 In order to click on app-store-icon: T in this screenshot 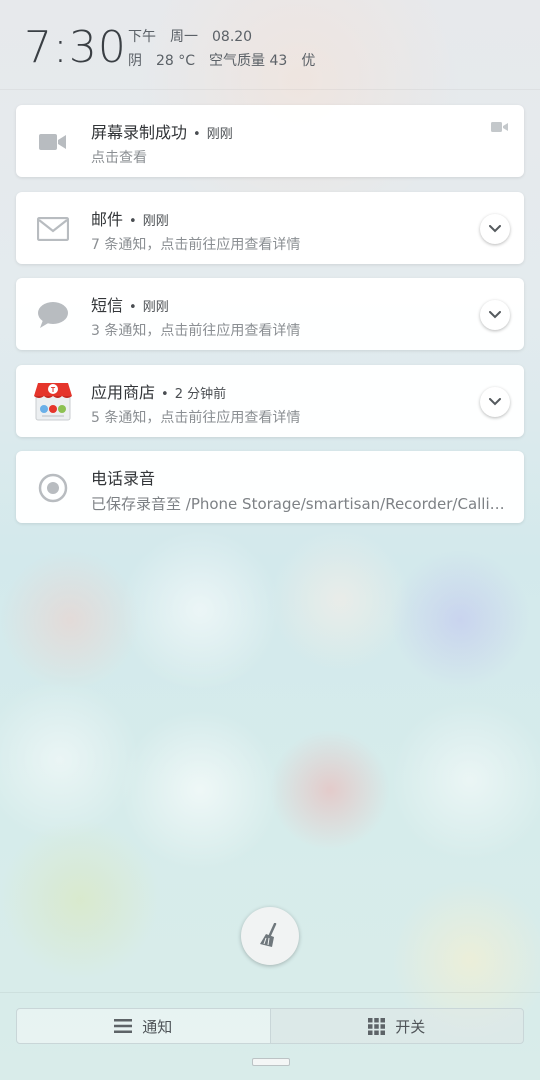, I will do `click(53, 401)`.